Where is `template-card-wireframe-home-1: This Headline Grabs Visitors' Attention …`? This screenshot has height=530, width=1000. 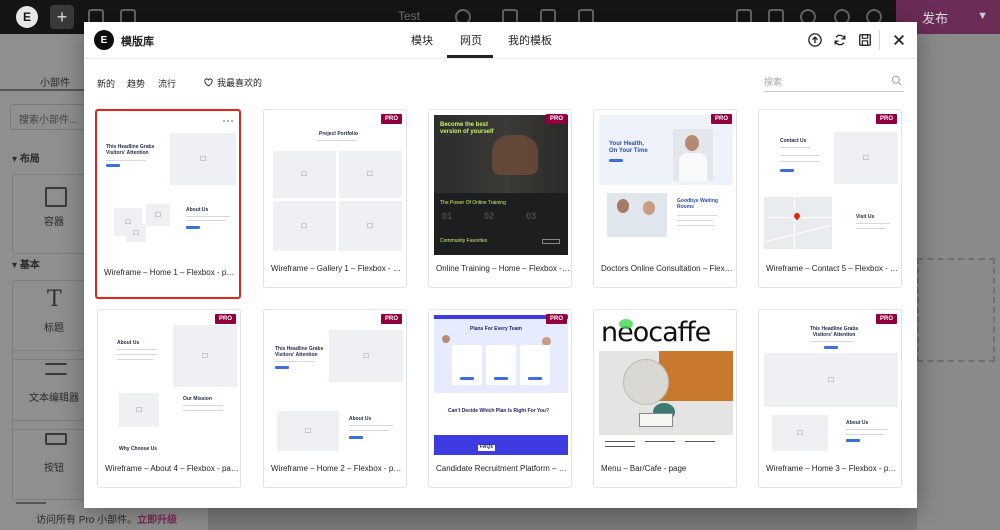 template-card-wireframe-home-1: This Headline Grabs Visitors' Attention … is located at coordinates (168, 204).